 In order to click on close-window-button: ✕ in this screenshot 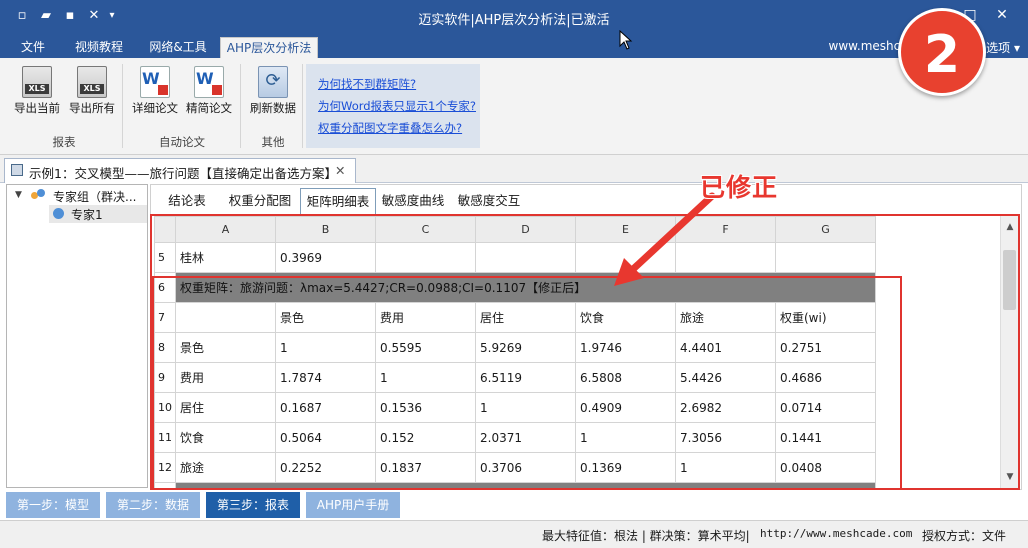, I will do `click(1002, 15)`.